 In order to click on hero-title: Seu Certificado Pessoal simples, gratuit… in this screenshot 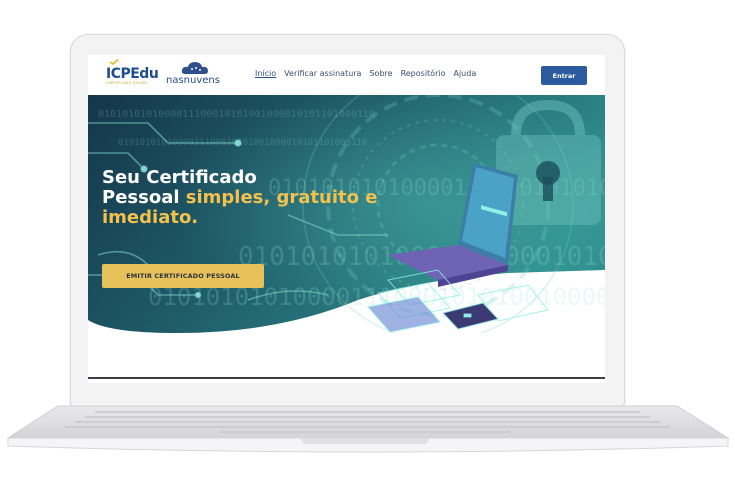, I will do `click(247, 198)`.